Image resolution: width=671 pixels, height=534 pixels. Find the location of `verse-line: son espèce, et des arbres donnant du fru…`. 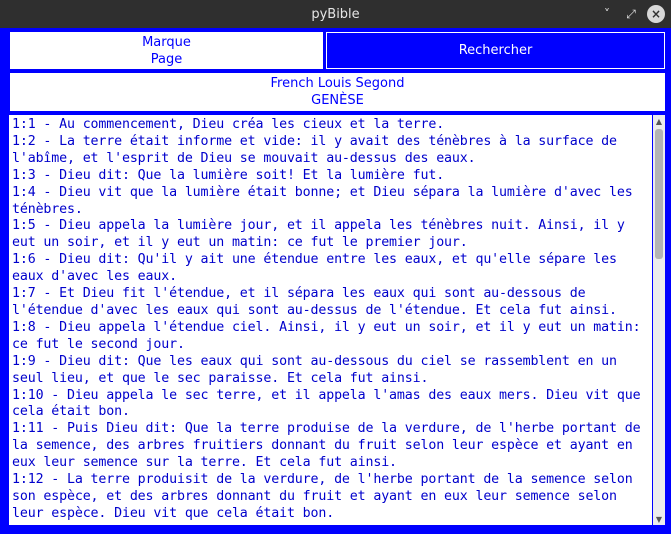

verse-line: son espèce, et des arbres donnant du fru… is located at coordinates (314, 496).